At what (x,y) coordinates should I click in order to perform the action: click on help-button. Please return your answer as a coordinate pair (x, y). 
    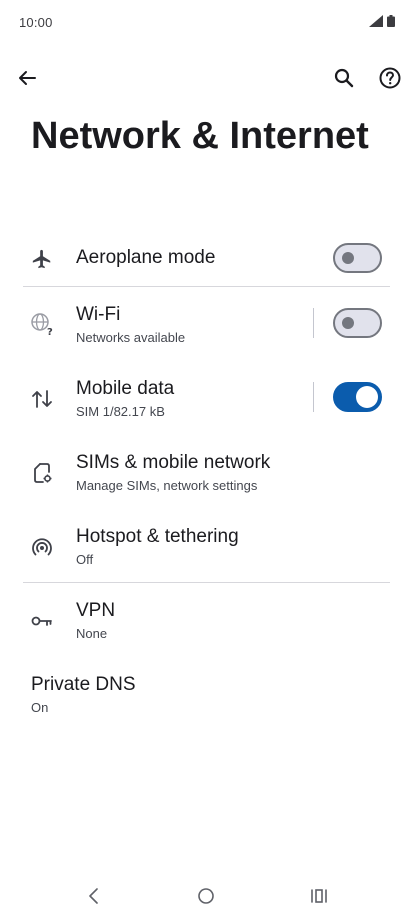
    Looking at the image, I should click on (390, 80).